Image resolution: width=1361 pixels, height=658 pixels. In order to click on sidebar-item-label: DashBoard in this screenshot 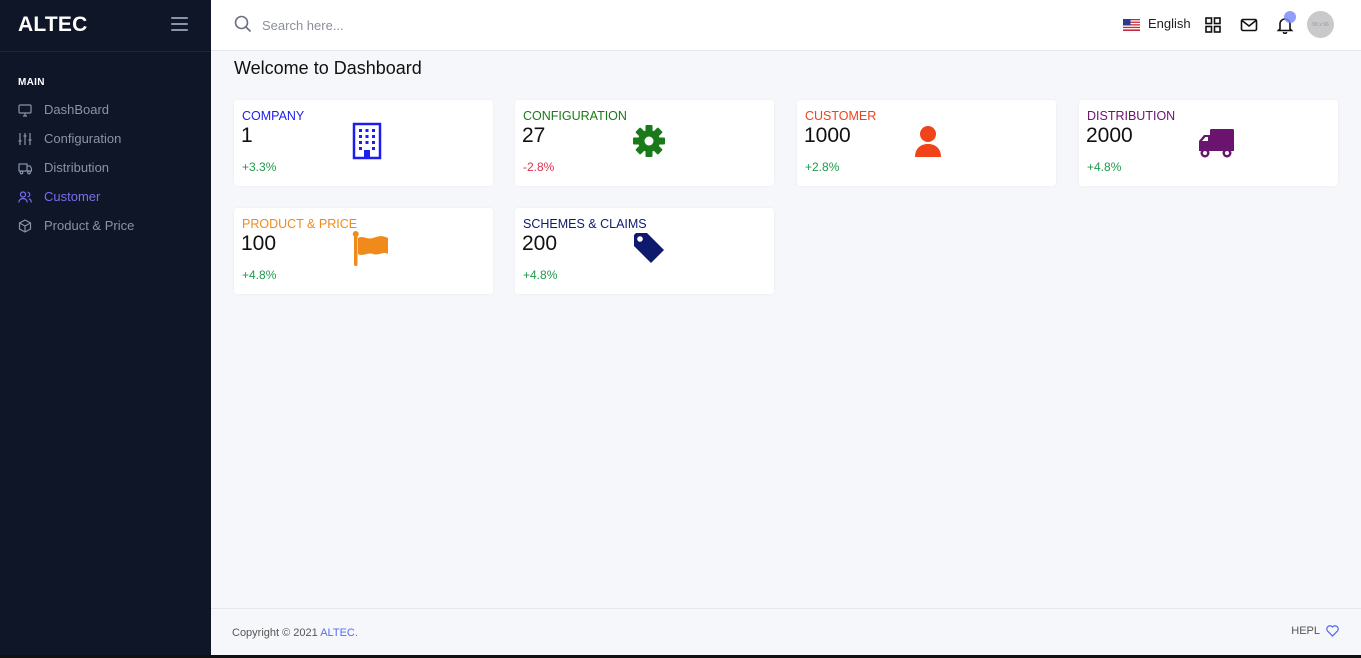, I will do `click(77, 109)`.